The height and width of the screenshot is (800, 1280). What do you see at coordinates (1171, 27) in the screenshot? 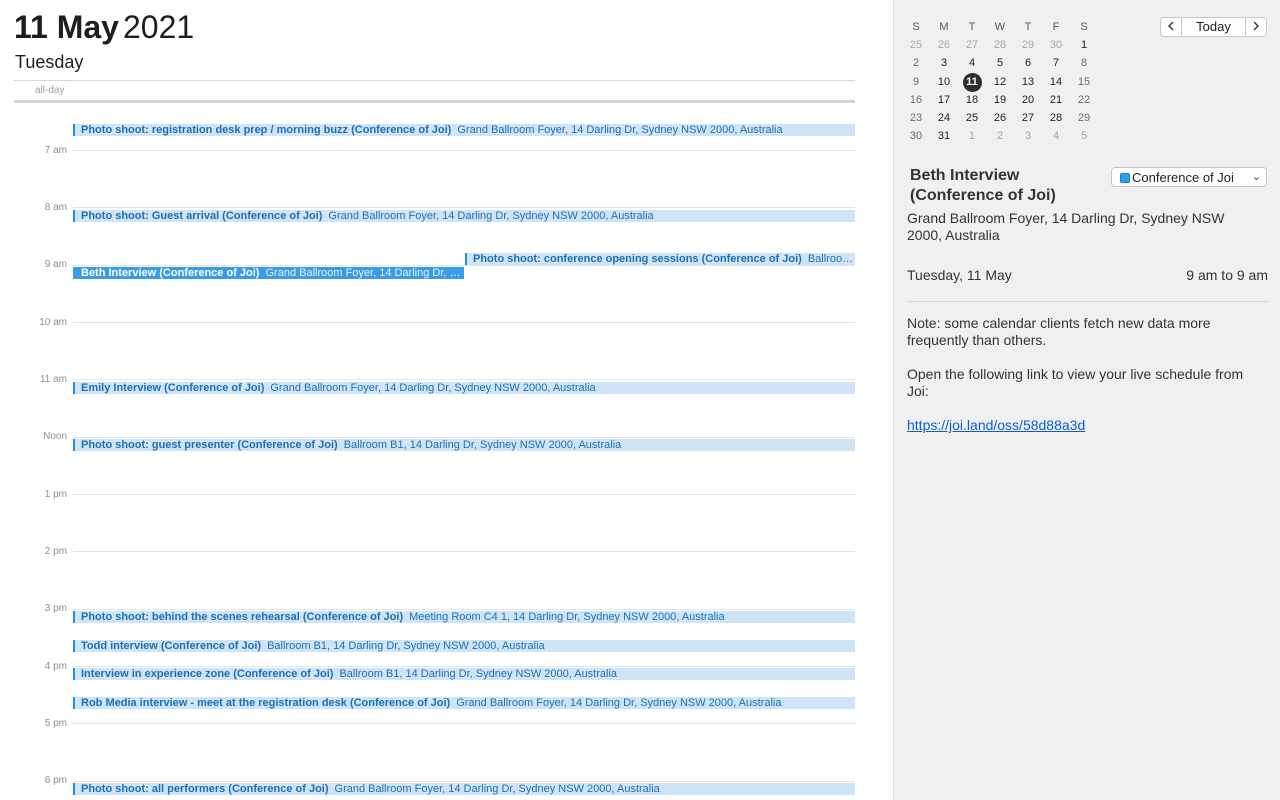
I see `previous-button` at bounding box center [1171, 27].